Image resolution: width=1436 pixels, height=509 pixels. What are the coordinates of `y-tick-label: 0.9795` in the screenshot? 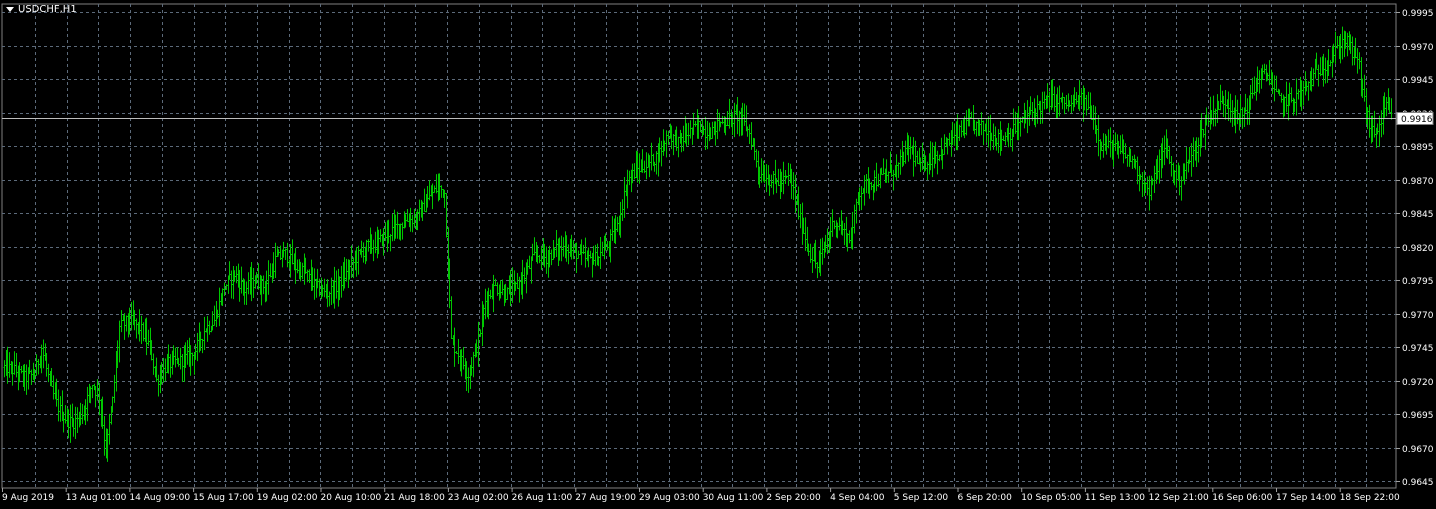 It's located at (1418, 282).